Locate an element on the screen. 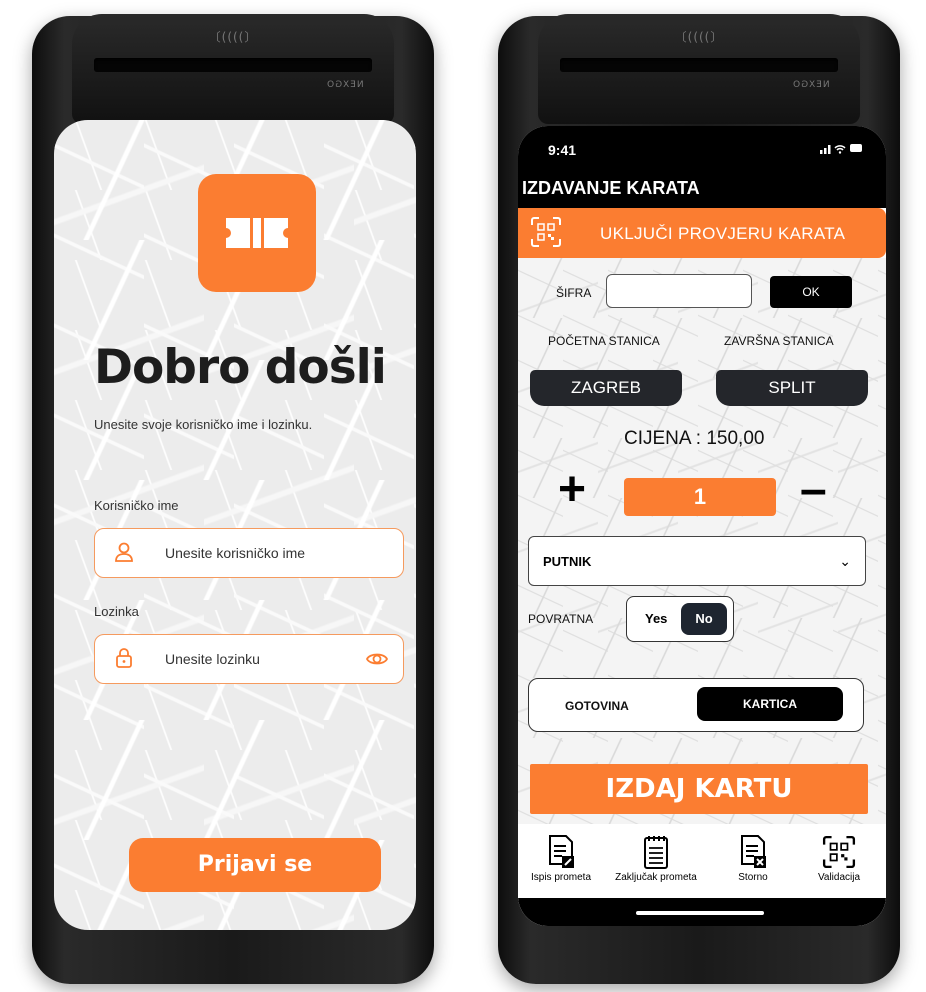 The height and width of the screenshot is (992, 926). nav-item-validation: Validacija is located at coordinates (839, 858).